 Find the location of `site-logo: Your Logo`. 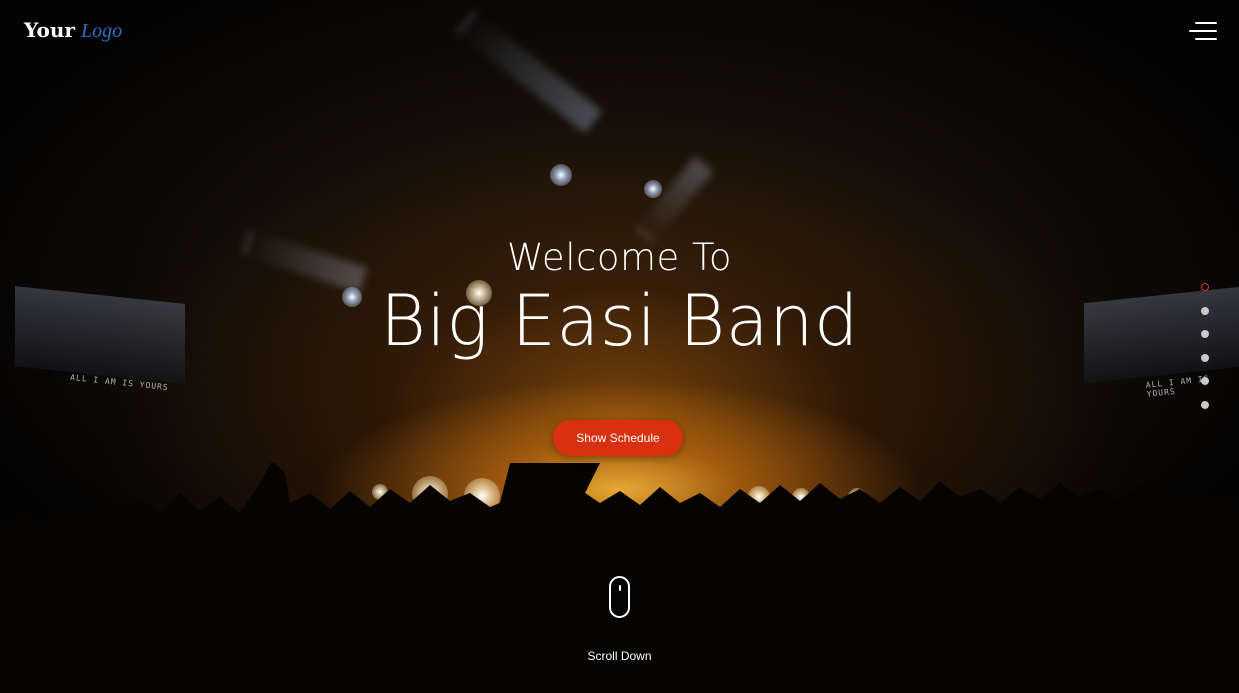

site-logo: Your Logo is located at coordinates (73, 30).